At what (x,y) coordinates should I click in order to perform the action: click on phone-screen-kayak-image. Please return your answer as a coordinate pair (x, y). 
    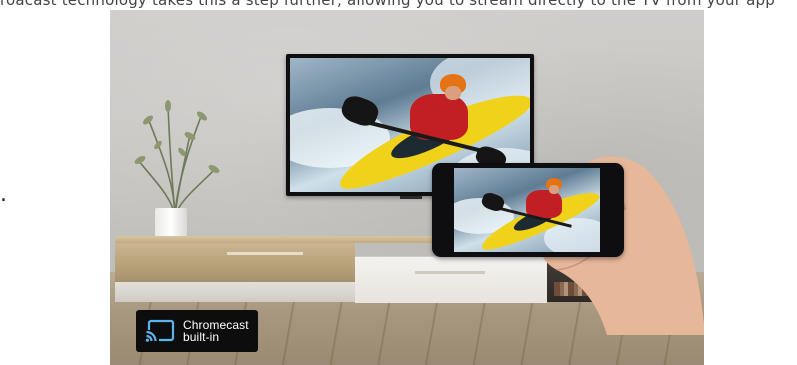
    Looking at the image, I should click on (527, 210).